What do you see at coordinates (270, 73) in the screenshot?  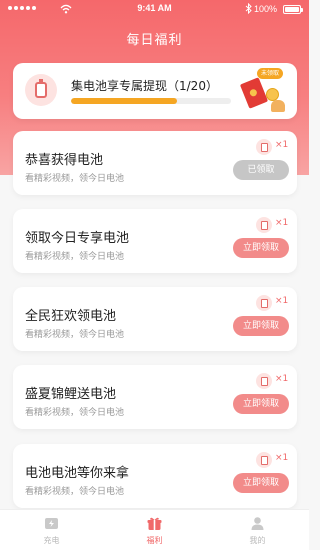 I see `unclaimed-badge: 未领取` at bounding box center [270, 73].